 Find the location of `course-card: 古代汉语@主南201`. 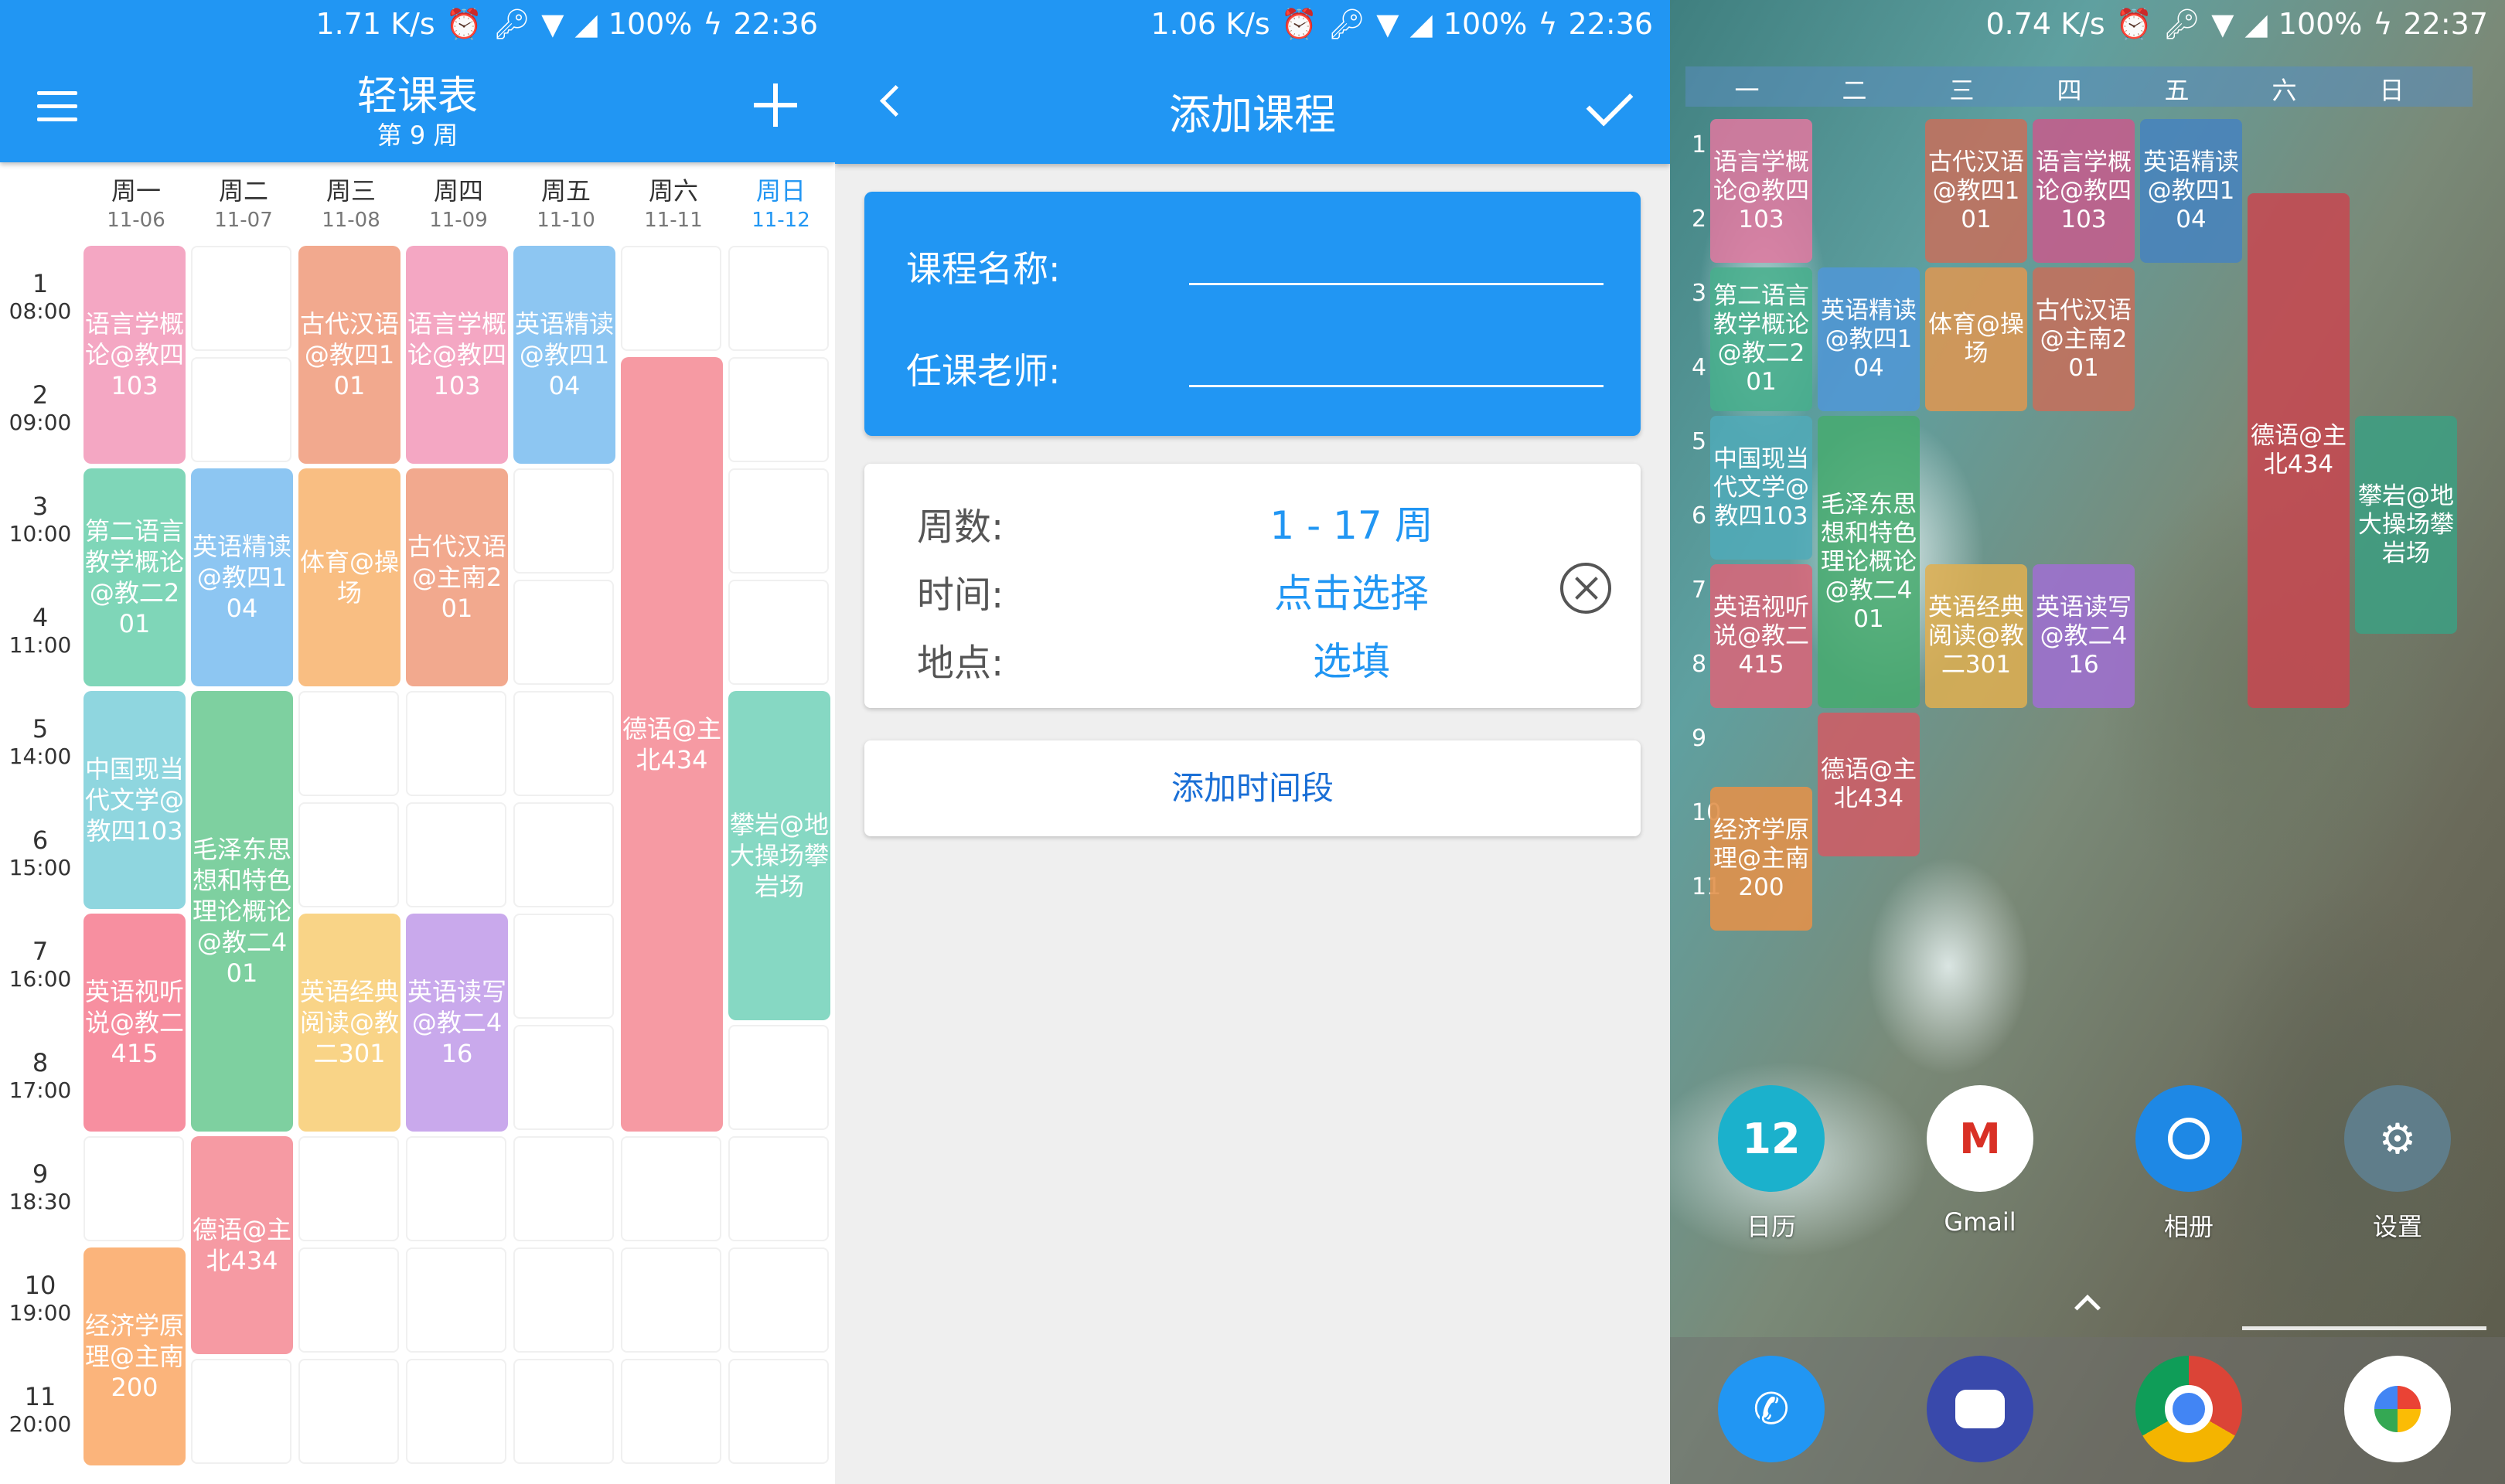

course-card: 古代汉语@主南201 is located at coordinates (457, 577).